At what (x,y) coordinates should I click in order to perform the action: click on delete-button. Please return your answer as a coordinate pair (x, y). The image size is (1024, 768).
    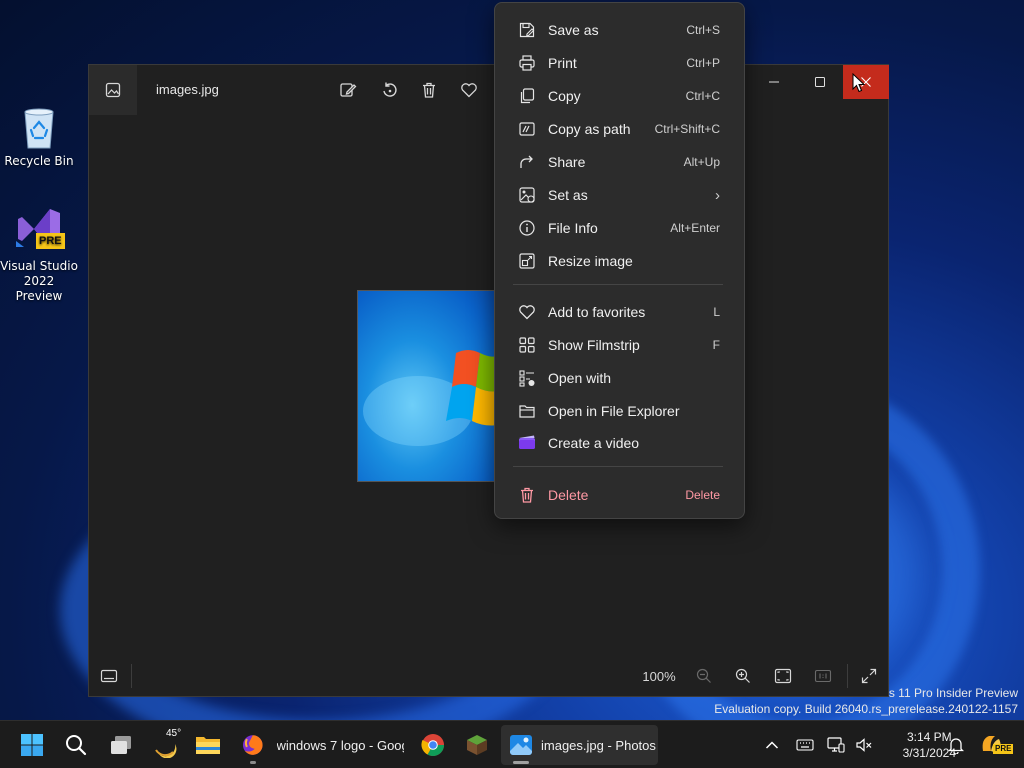
    Looking at the image, I should click on (429, 90).